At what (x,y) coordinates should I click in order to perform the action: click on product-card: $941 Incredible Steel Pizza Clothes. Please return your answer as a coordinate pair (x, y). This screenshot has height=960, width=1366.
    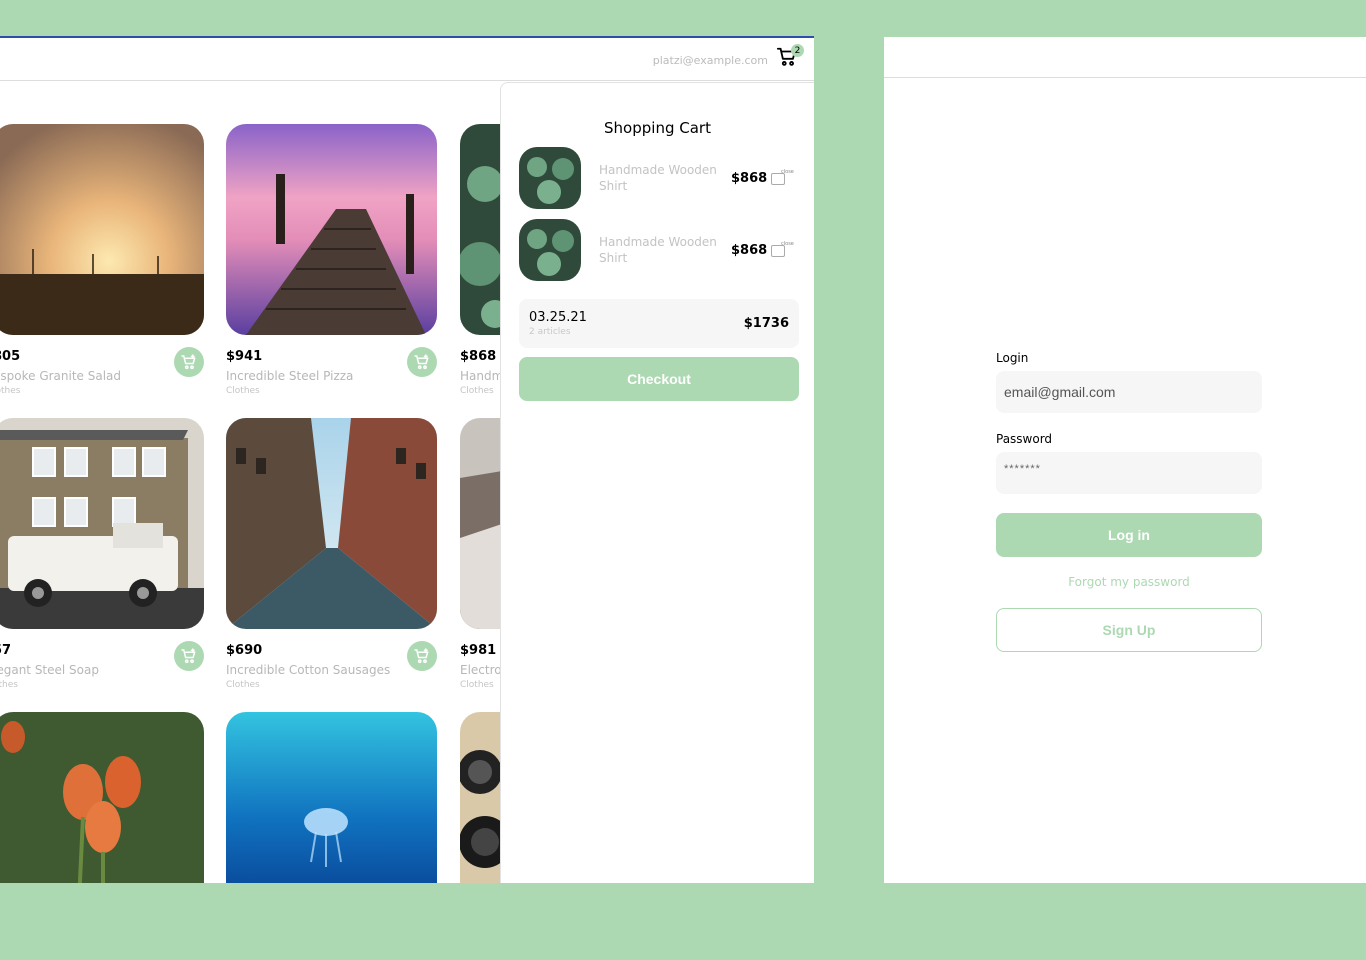
    Looking at the image, I should click on (331, 264).